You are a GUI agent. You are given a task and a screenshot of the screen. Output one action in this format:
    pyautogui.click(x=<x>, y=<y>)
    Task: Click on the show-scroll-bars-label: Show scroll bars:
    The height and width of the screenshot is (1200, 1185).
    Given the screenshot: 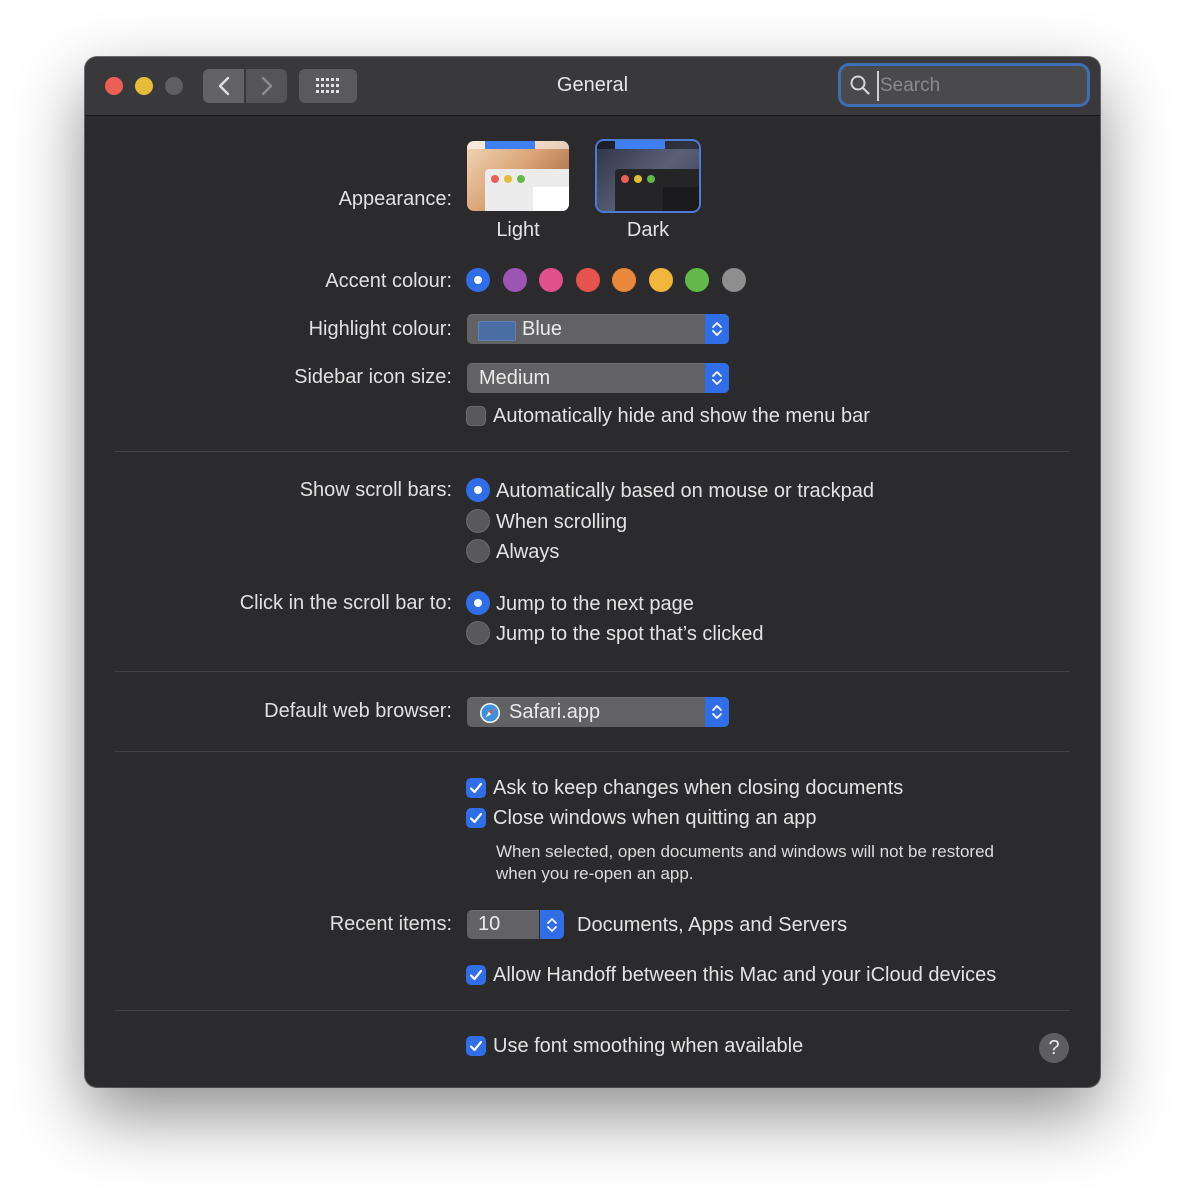 What is the action you would take?
    pyautogui.click(x=375, y=490)
    